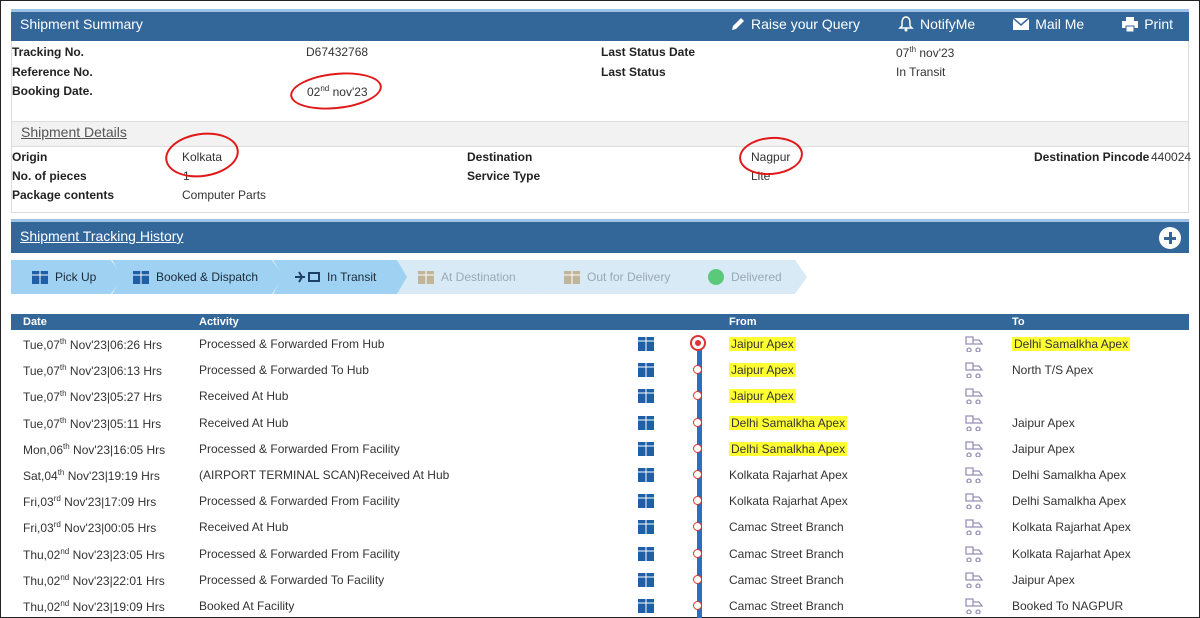  What do you see at coordinates (101, 236) in the screenshot?
I see `tracking-history-title: Shipment Tracking History` at bounding box center [101, 236].